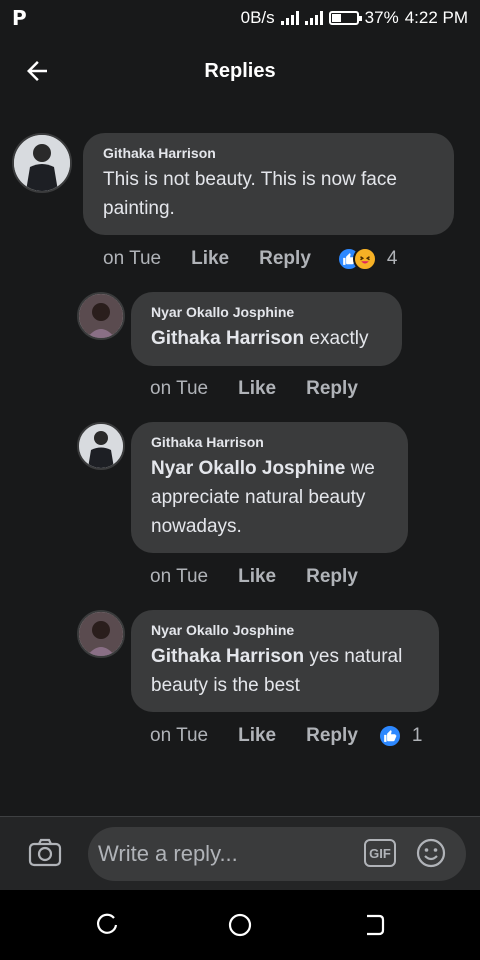 The height and width of the screenshot is (960, 480). What do you see at coordinates (345, 18) in the screenshot?
I see `battery-icon` at bounding box center [345, 18].